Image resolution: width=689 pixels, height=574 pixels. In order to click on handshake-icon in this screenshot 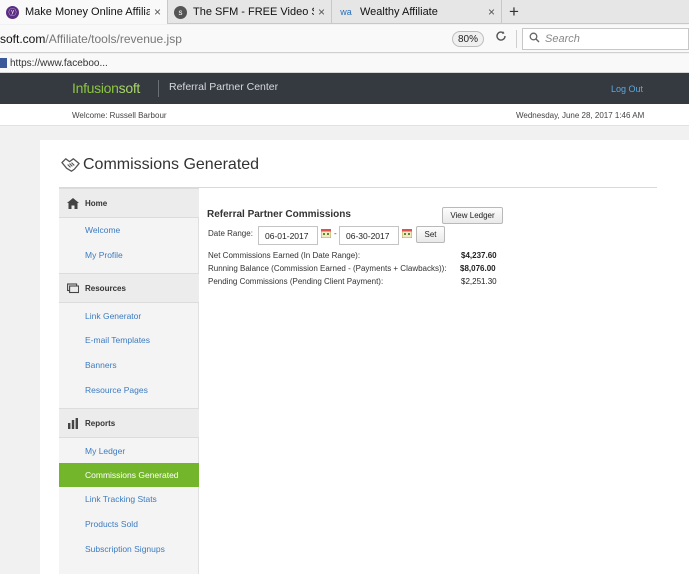, I will do `click(70, 165)`.